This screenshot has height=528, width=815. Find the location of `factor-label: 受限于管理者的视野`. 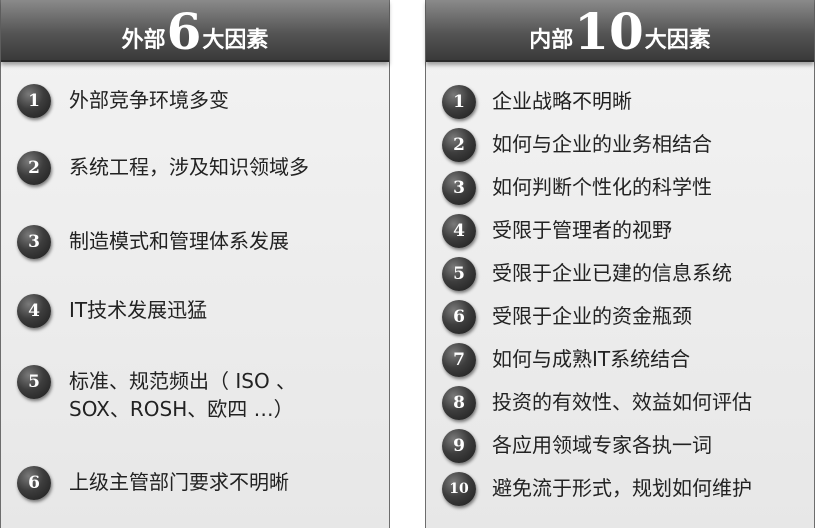

factor-label: 受限于管理者的视野 is located at coordinates (582, 230).